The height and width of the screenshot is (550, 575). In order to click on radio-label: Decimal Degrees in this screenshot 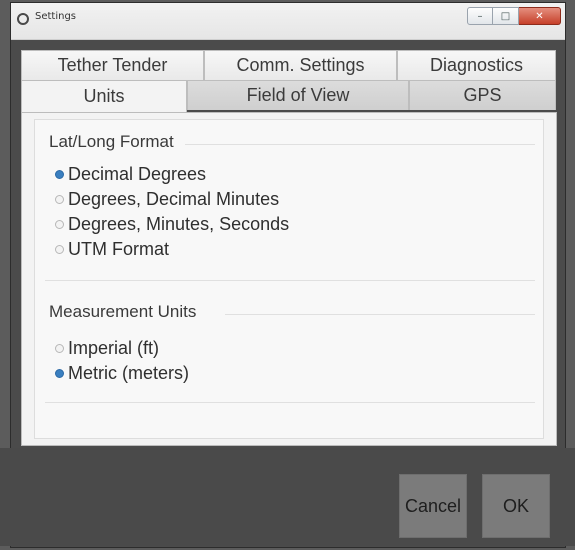, I will do `click(137, 174)`.